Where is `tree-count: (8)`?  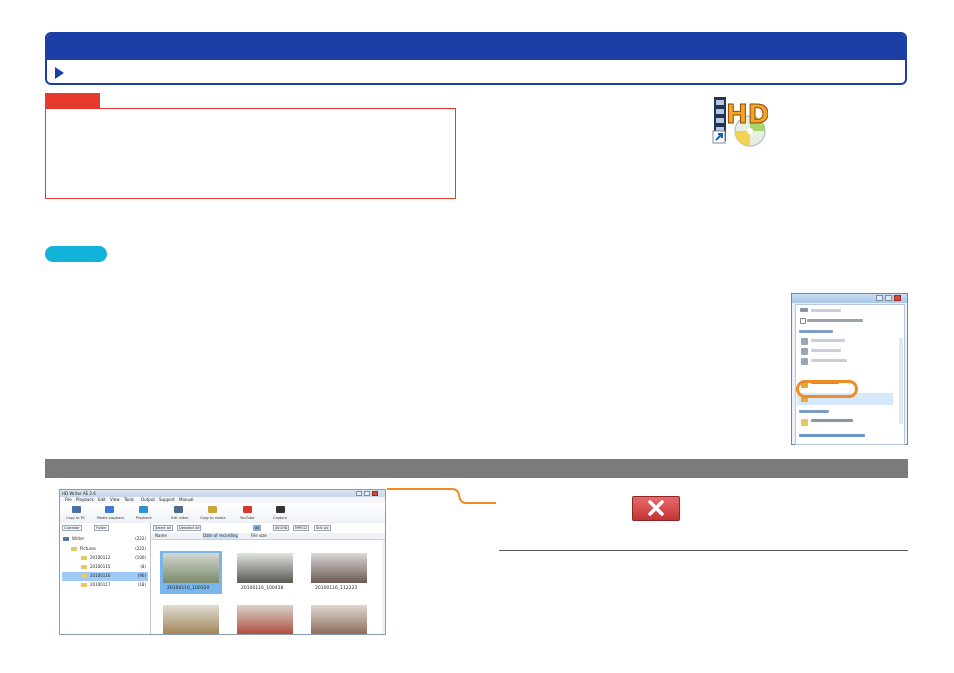
tree-count: (8) is located at coordinates (143, 566).